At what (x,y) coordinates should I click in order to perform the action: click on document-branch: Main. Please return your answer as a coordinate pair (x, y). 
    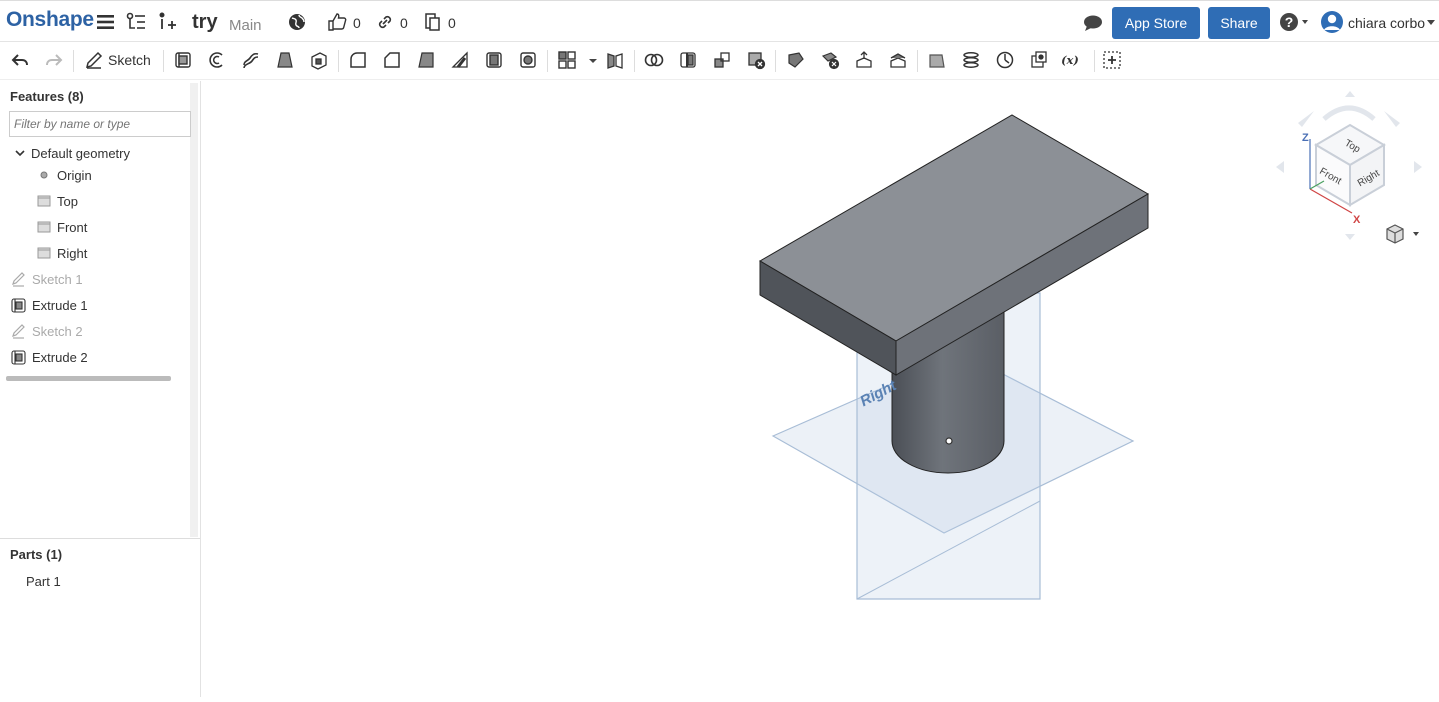
    Looking at the image, I should click on (245, 25).